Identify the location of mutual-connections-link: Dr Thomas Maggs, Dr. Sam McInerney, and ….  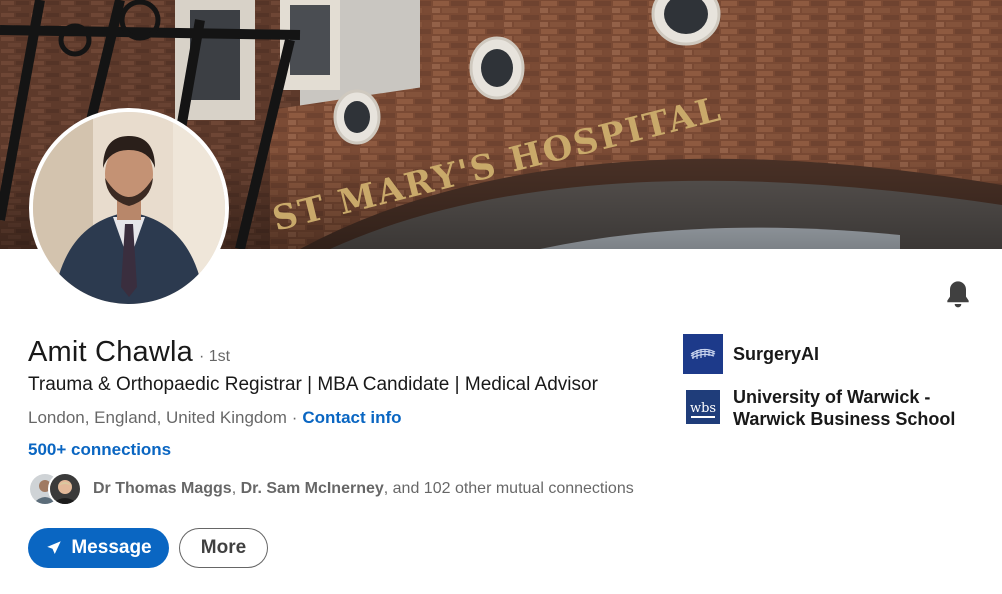
(331, 489).